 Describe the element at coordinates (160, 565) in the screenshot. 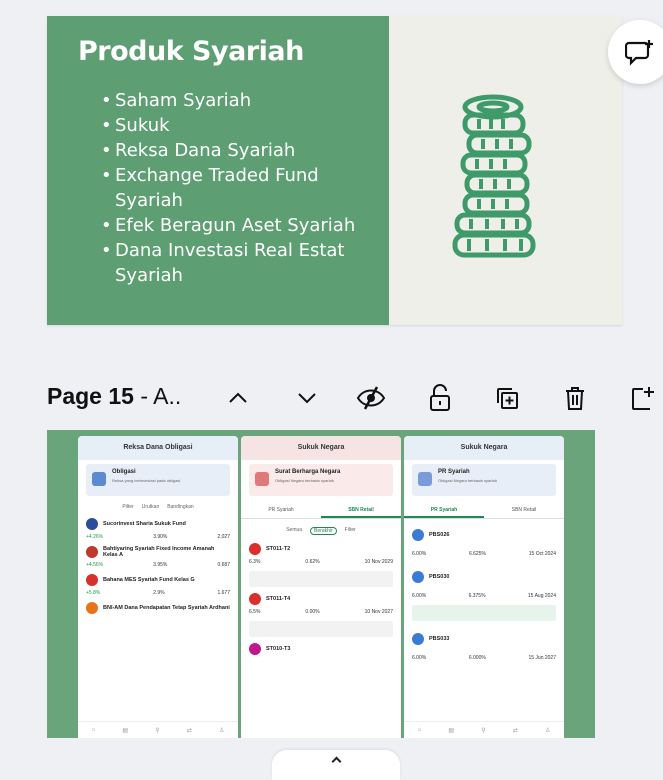

I see `fund-value: 3.95%` at that location.